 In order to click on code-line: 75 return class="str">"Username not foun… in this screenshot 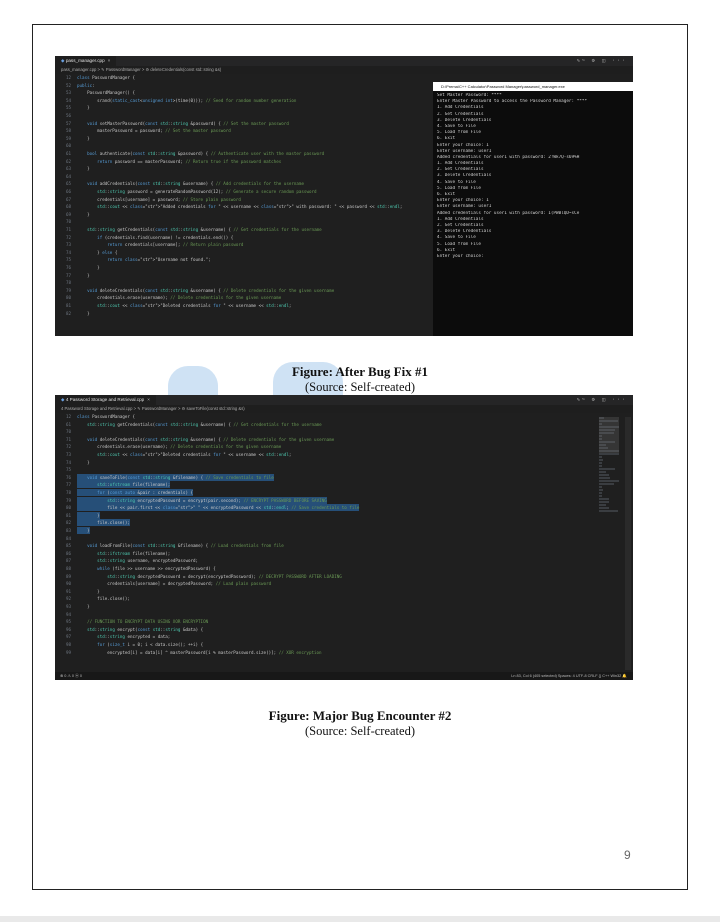, I will do `click(220, 259)`.